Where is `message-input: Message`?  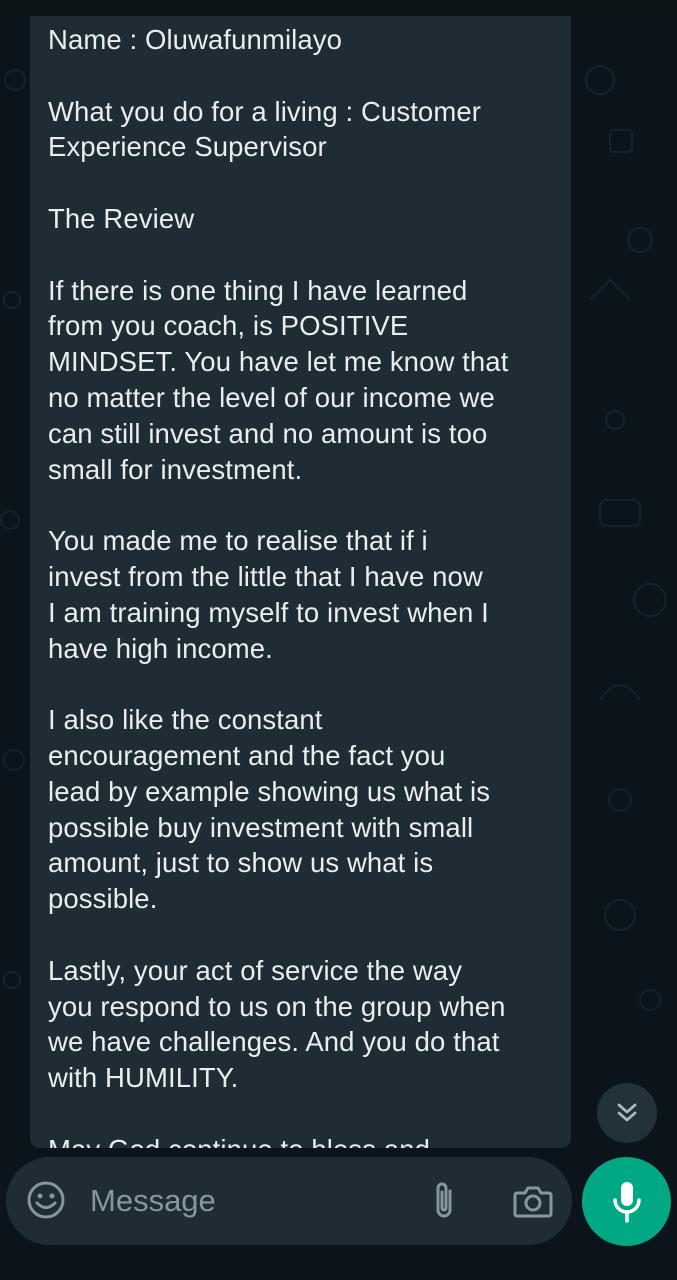
message-input: Message is located at coordinates (153, 1201).